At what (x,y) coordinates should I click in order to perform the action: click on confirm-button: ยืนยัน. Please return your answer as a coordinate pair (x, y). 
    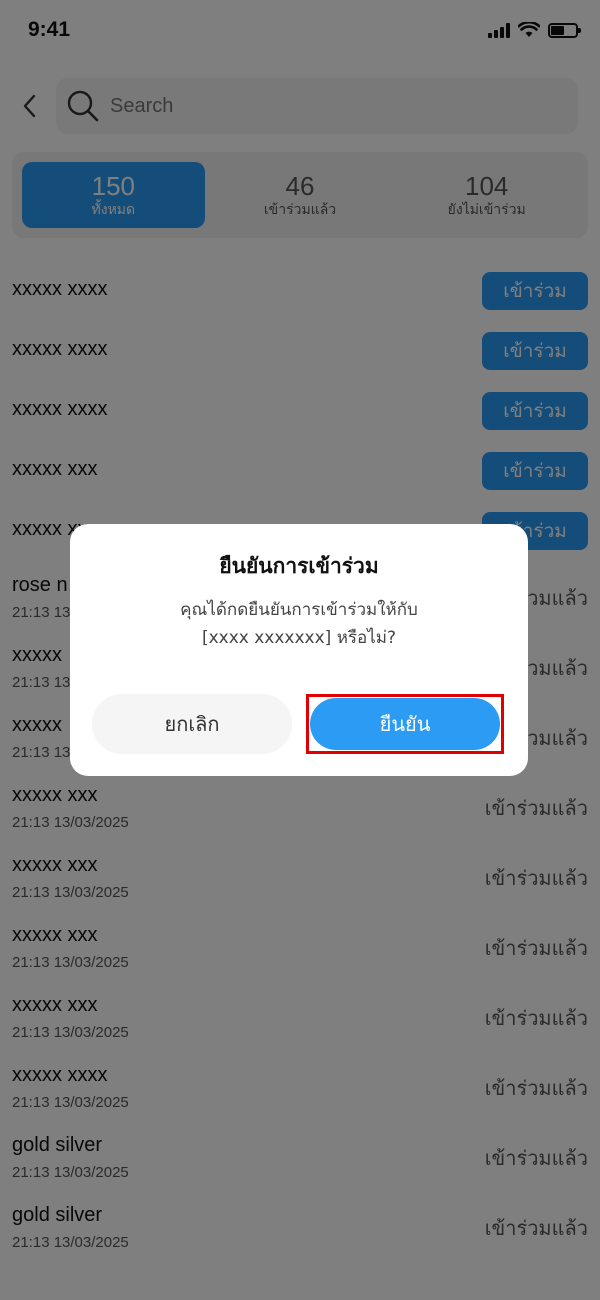
    Looking at the image, I should click on (405, 724).